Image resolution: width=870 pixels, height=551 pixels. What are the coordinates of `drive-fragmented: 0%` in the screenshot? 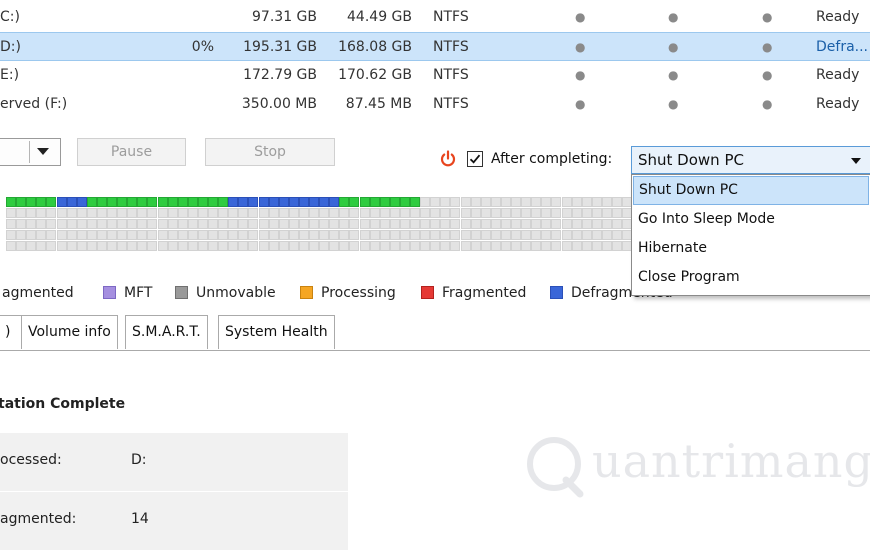 It's located at (202, 47).